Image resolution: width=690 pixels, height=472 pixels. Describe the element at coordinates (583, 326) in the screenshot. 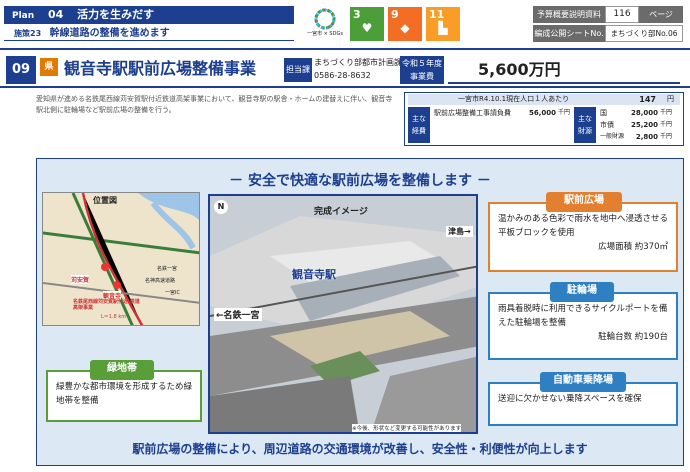

I see `callout-bike: 雨具着脱時に利用できるサイクルポートを備えた駐輪場を整備 駐輪台数 約190台` at that location.